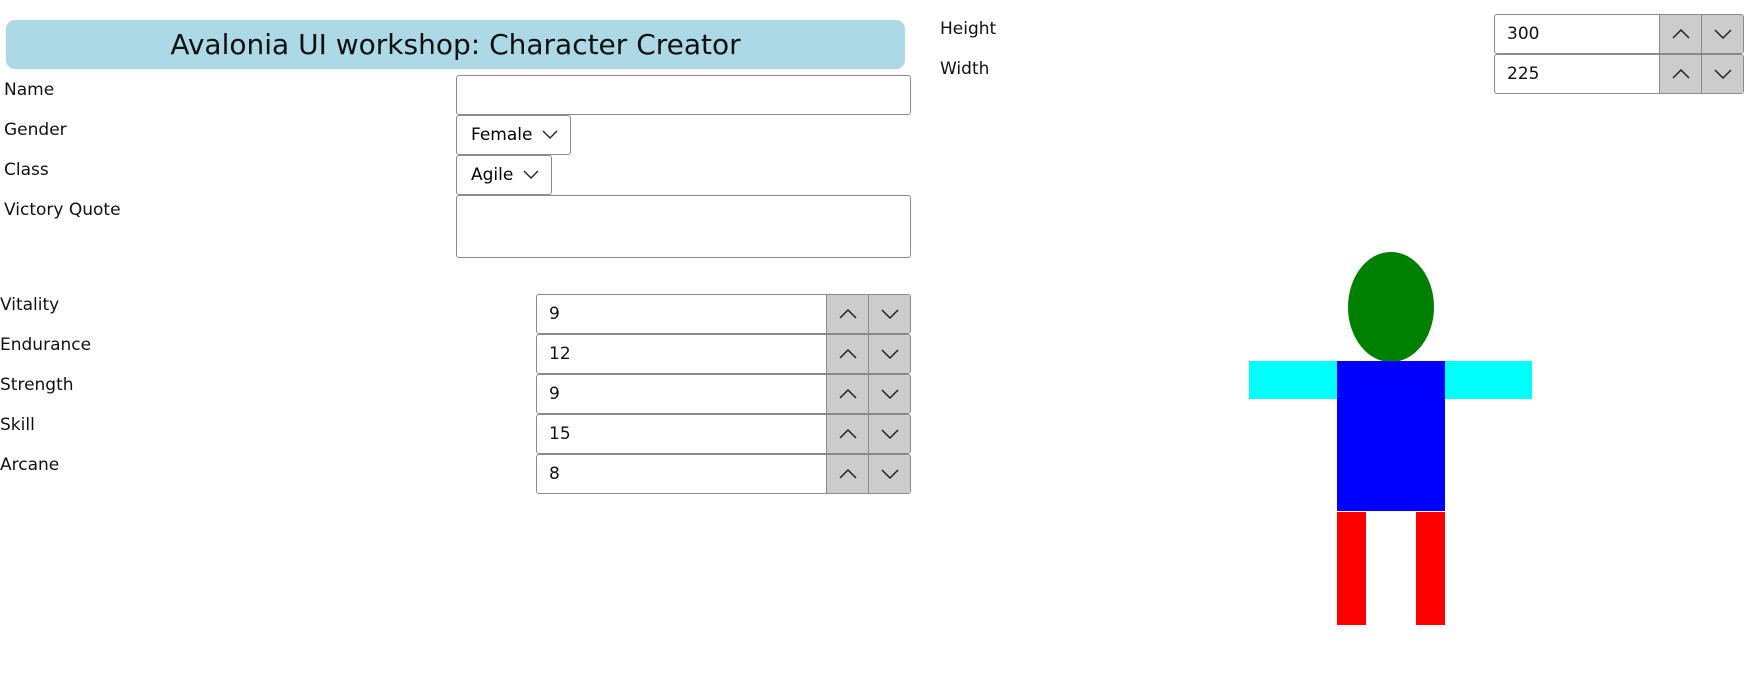  I want to click on stat-skill-increase-button, so click(847, 434).